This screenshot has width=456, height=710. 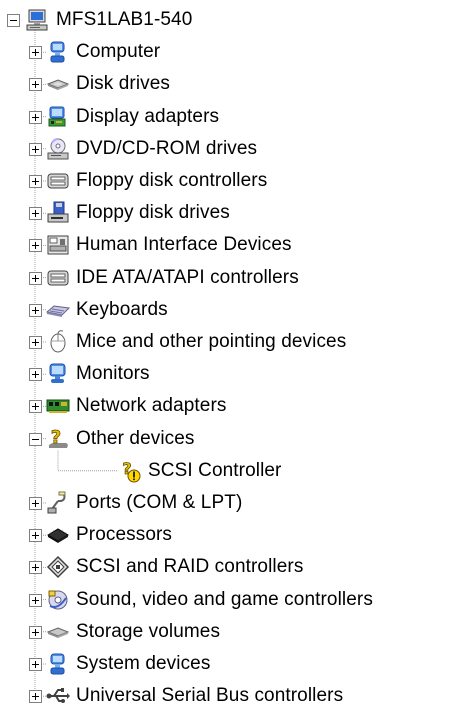 I want to click on node-label: Processors, so click(x=124, y=535).